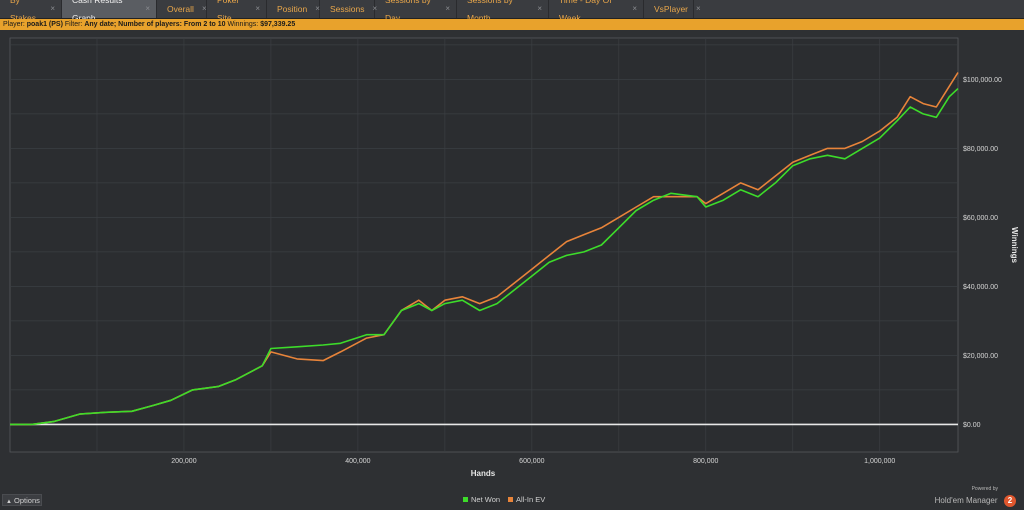 This screenshot has height=510, width=1024. What do you see at coordinates (357, 461) in the screenshot?
I see `x-tick-label: 400,000` at bounding box center [357, 461].